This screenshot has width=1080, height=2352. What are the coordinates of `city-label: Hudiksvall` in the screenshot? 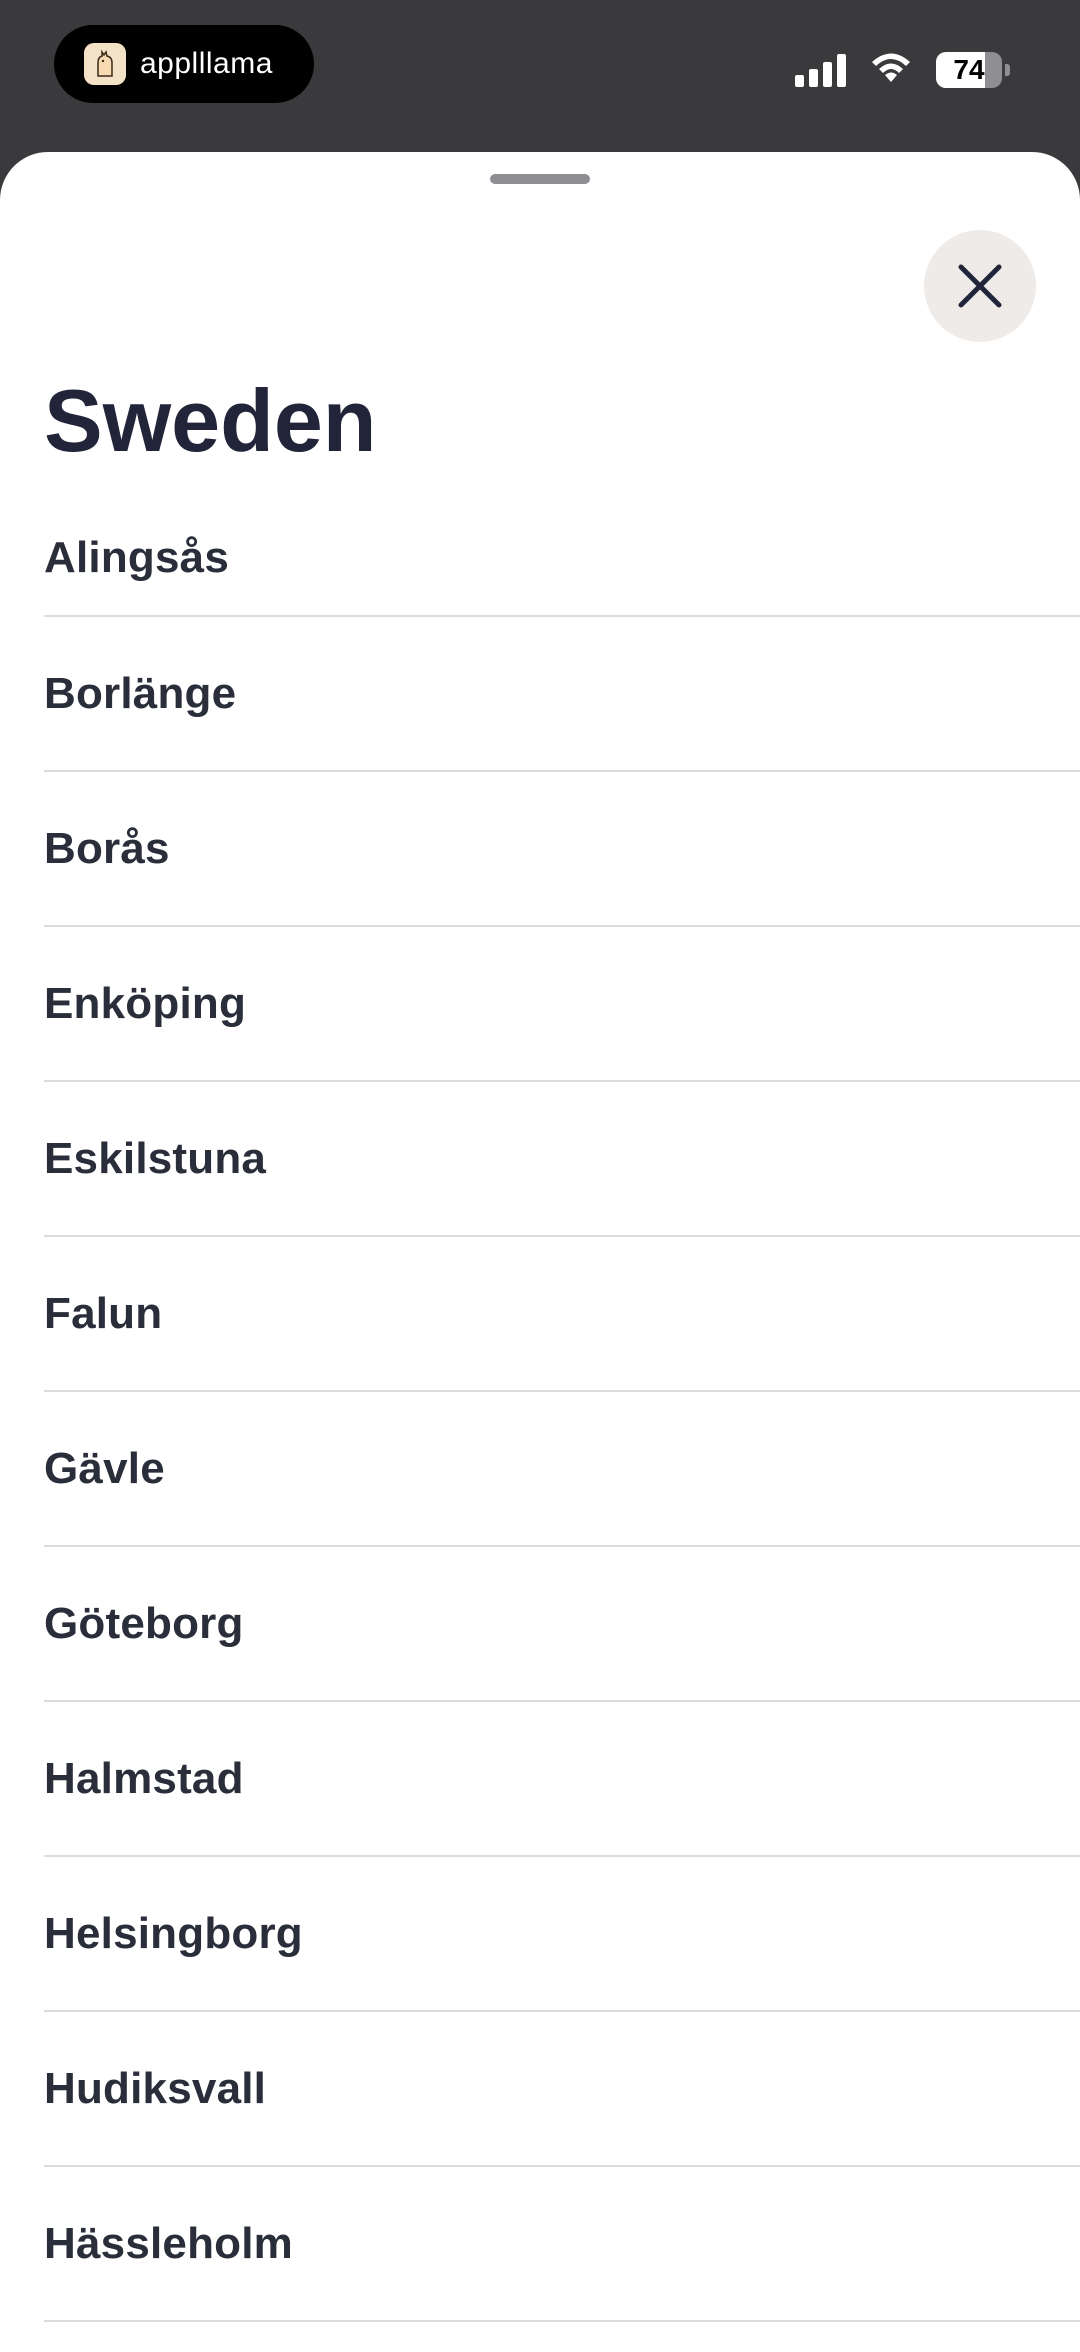 It's located at (155, 2088).